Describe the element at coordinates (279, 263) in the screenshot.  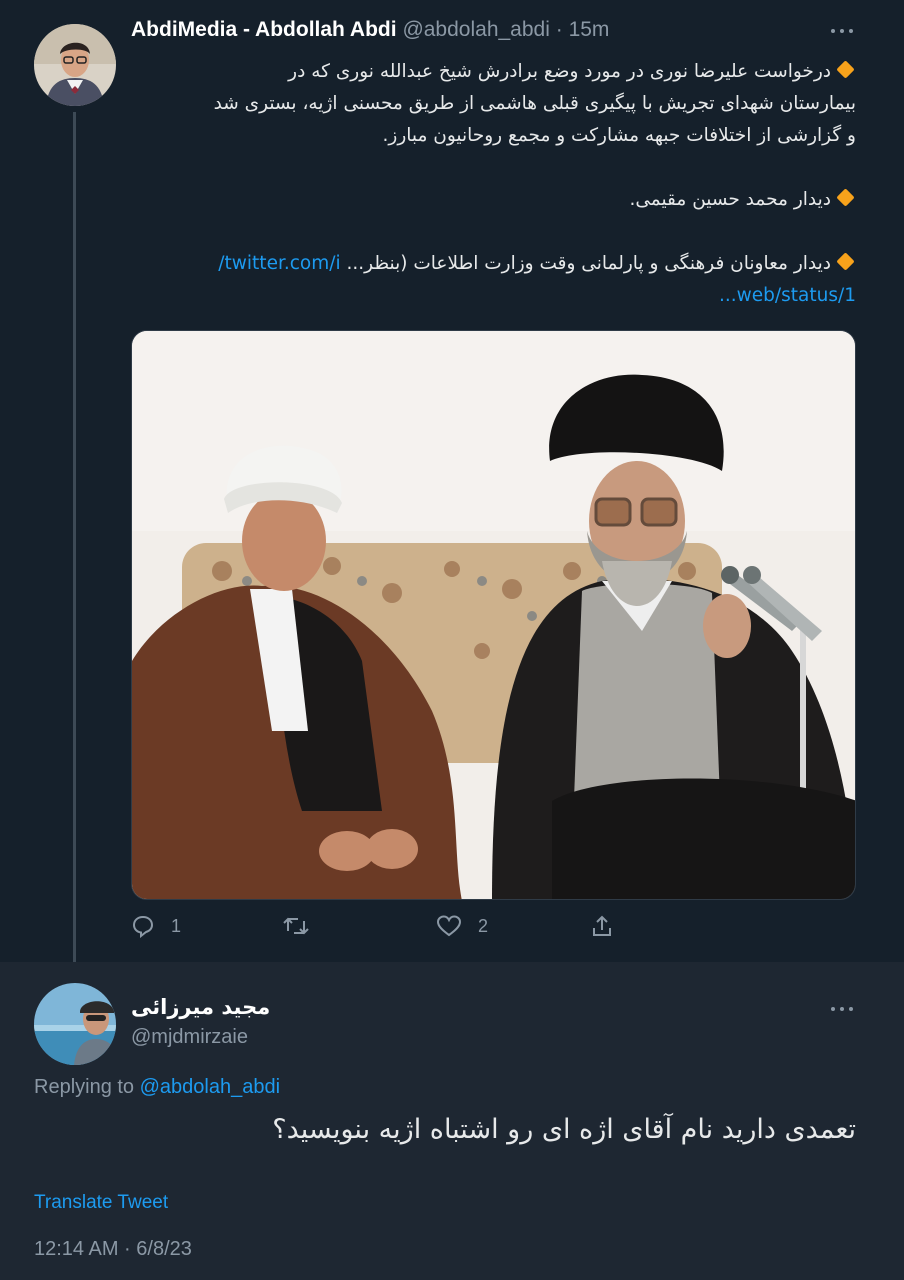
I see `tweet-link: twitter.com/i/` at that location.